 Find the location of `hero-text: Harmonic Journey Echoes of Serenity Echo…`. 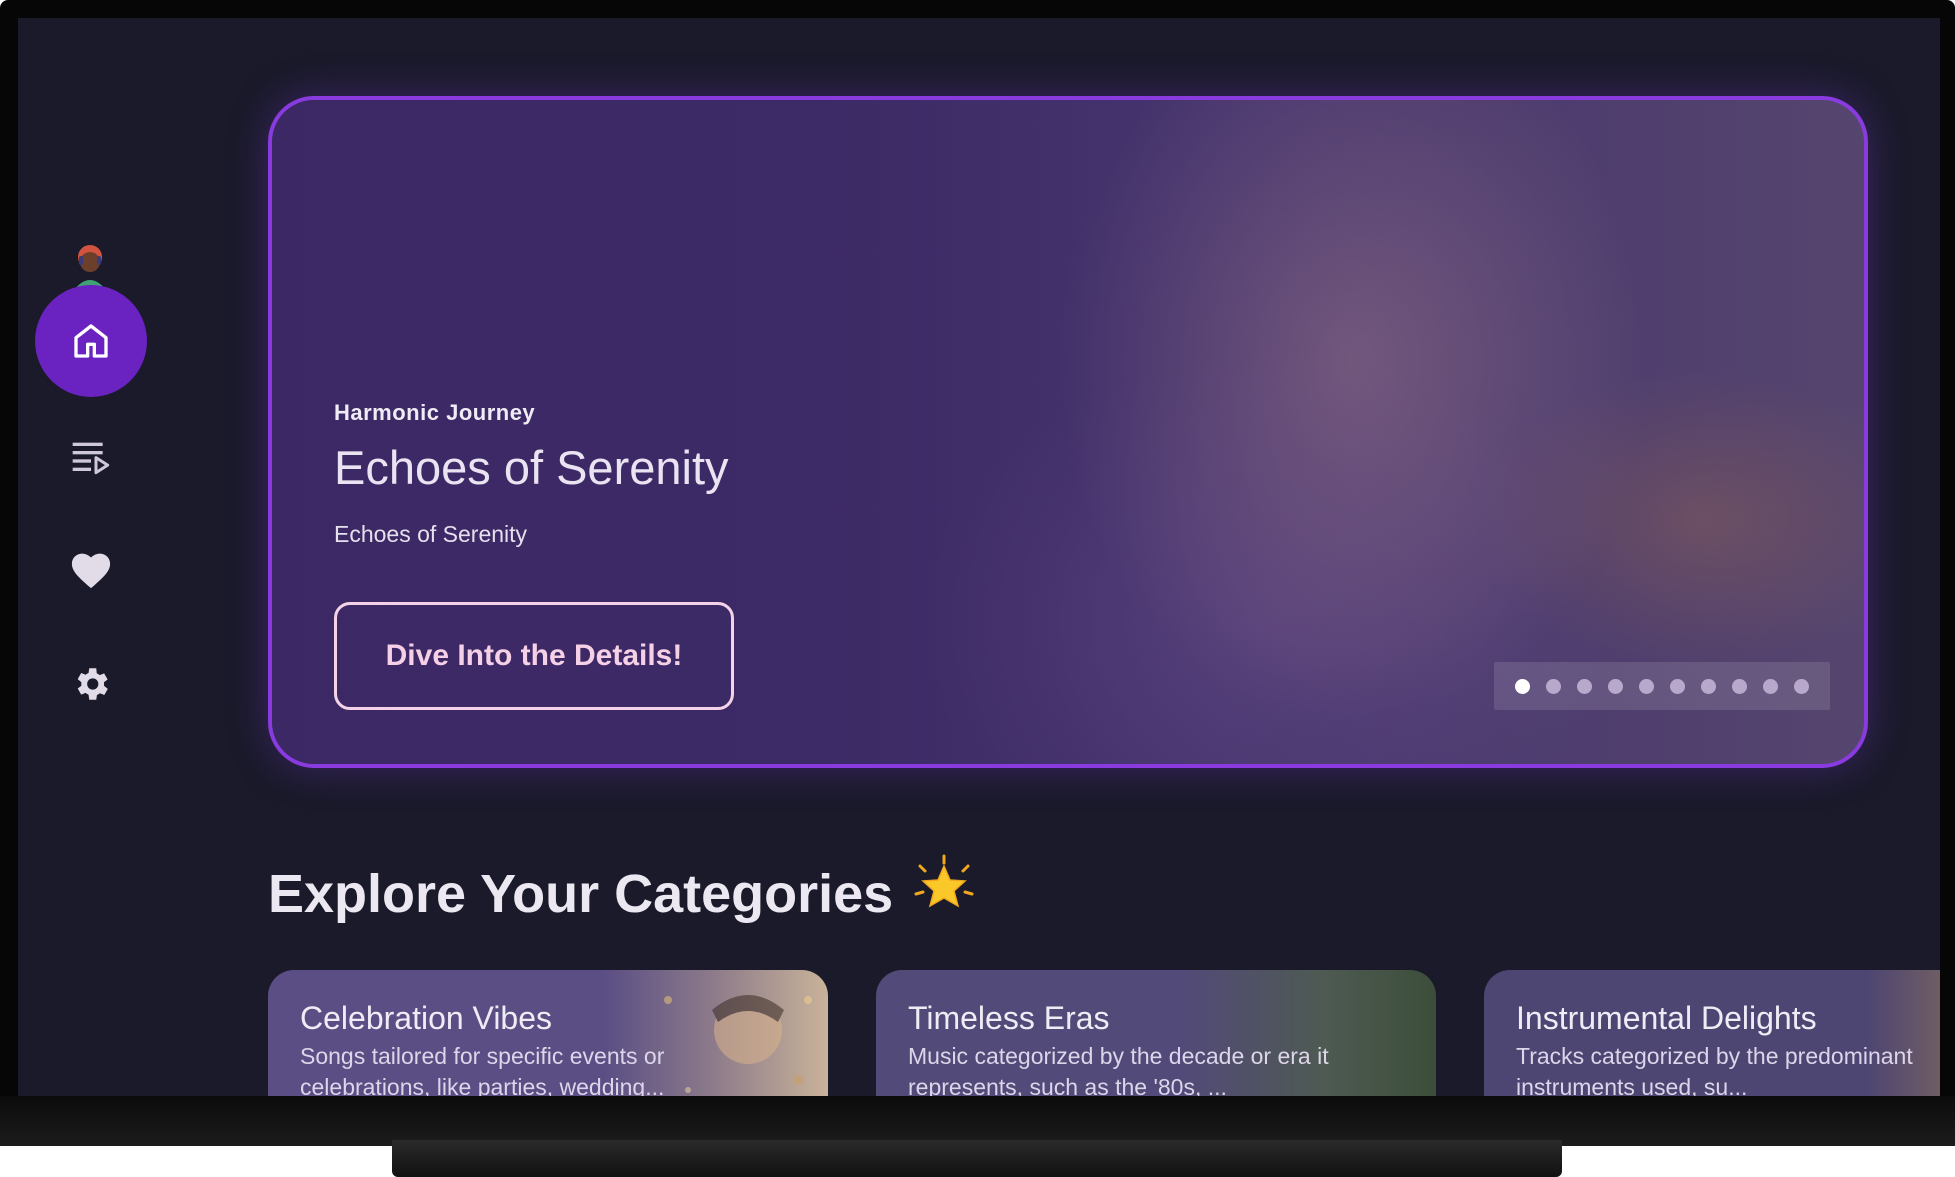

hero-text: Harmonic Journey Echoes of Serenity Echo… is located at coordinates (531, 474).